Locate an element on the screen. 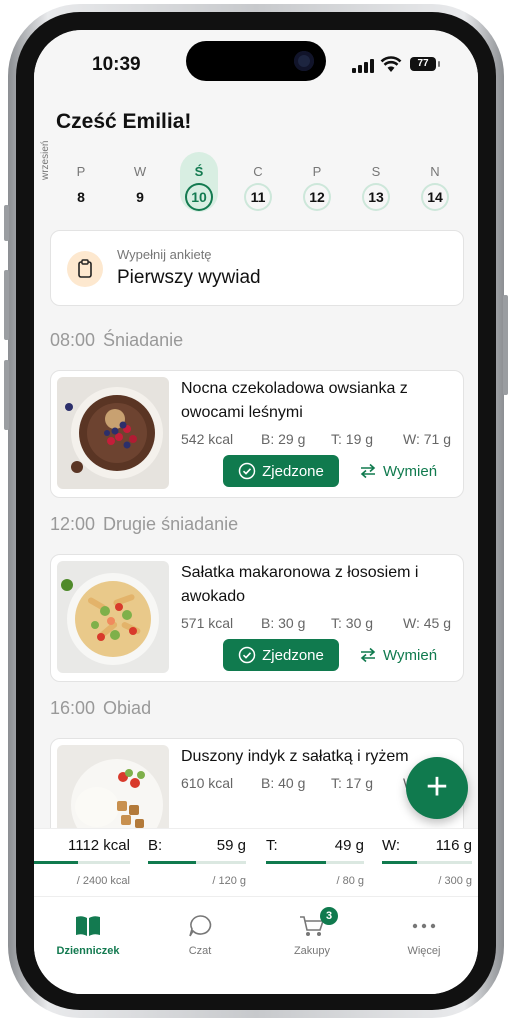  more-icon is located at coordinates (424, 926).